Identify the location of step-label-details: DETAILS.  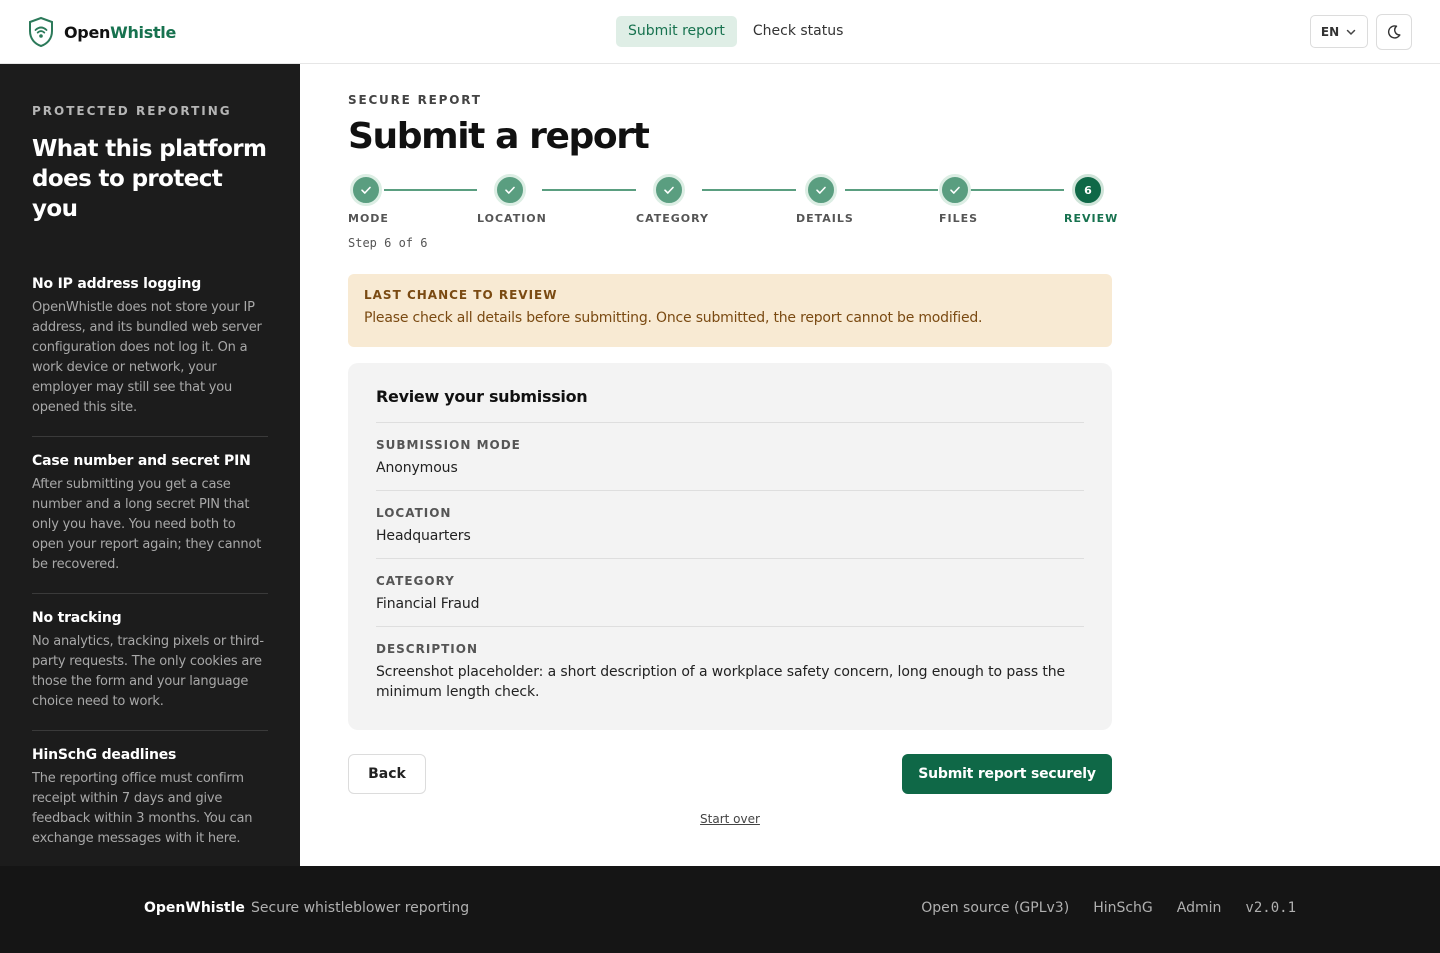
(825, 218).